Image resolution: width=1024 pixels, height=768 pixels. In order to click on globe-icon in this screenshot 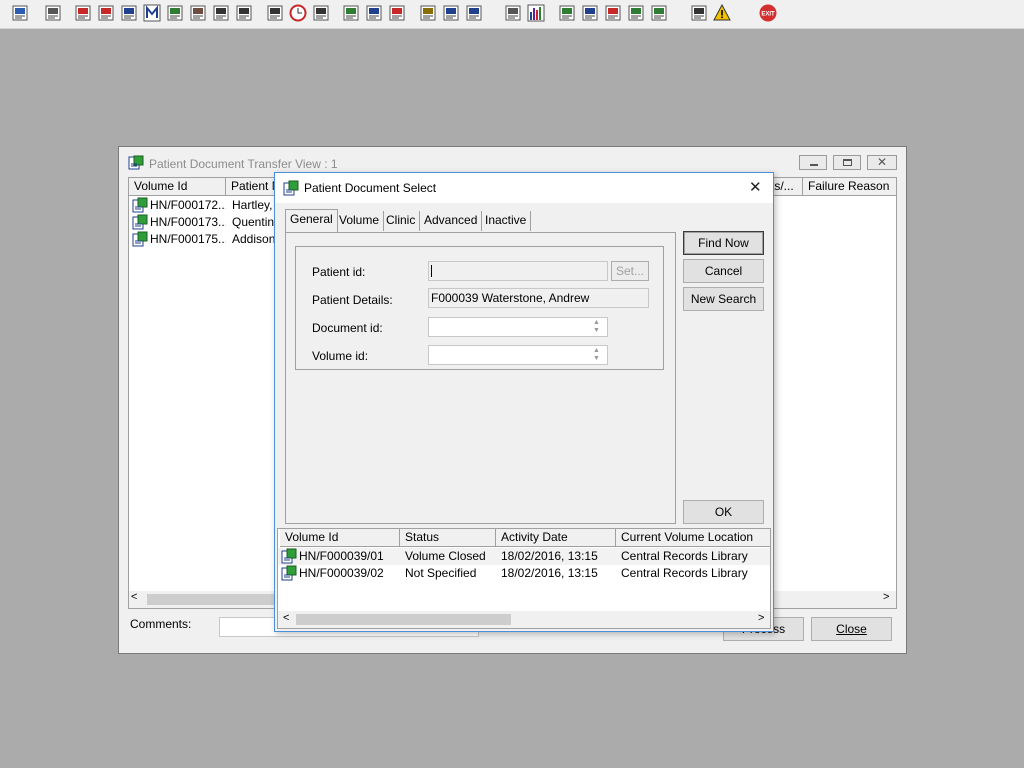, I will do `click(397, 13)`.